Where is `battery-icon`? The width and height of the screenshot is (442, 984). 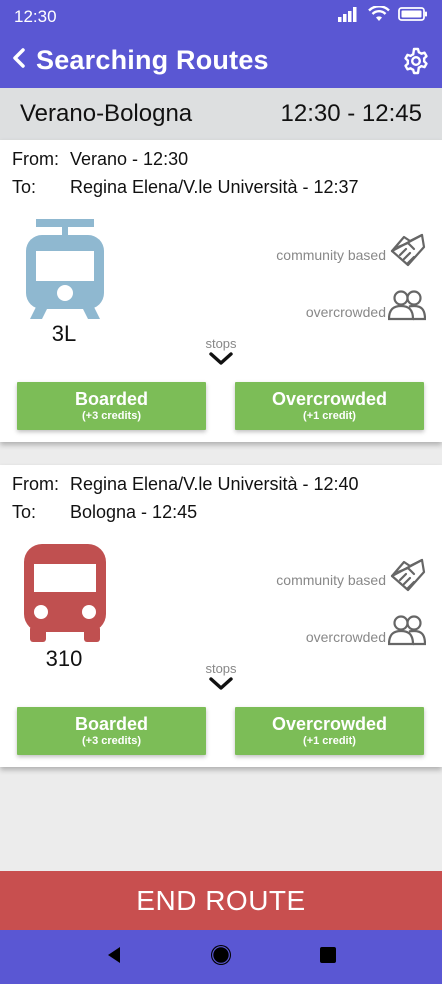
battery-icon is located at coordinates (413, 16).